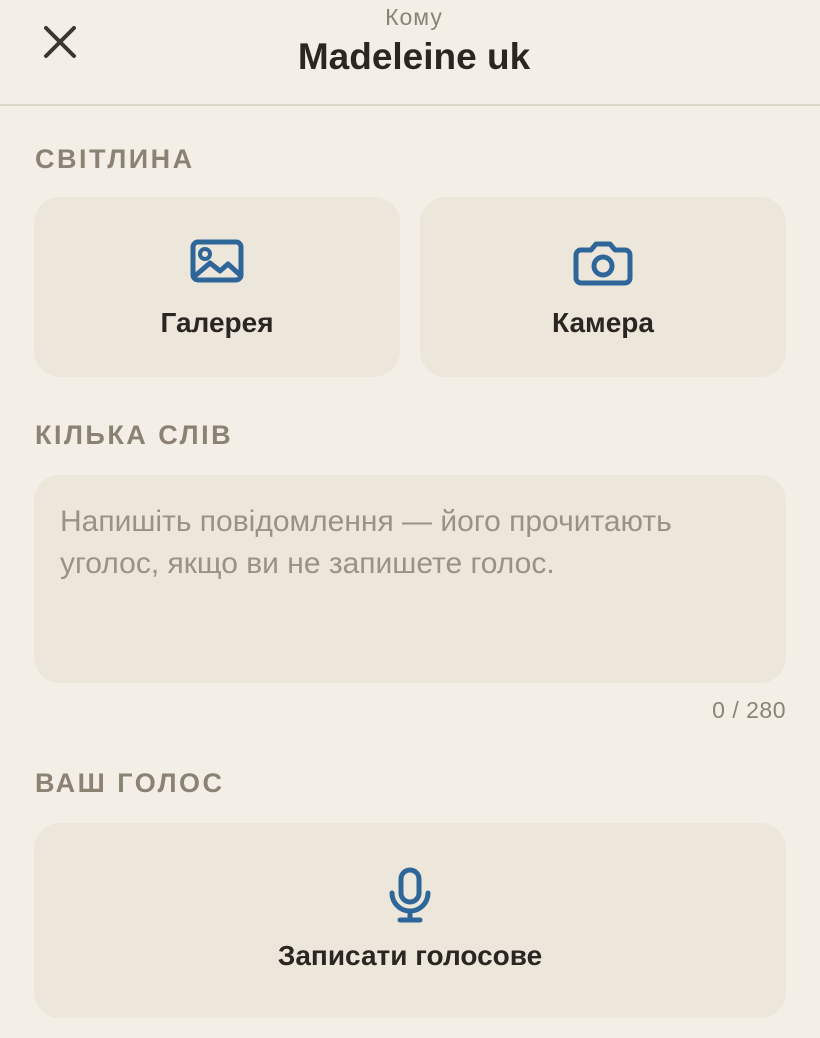 The width and height of the screenshot is (820, 1038). What do you see at coordinates (603, 322) in the screenshot?
I see `camera-label: Камера` at bounding box center [603, 322].